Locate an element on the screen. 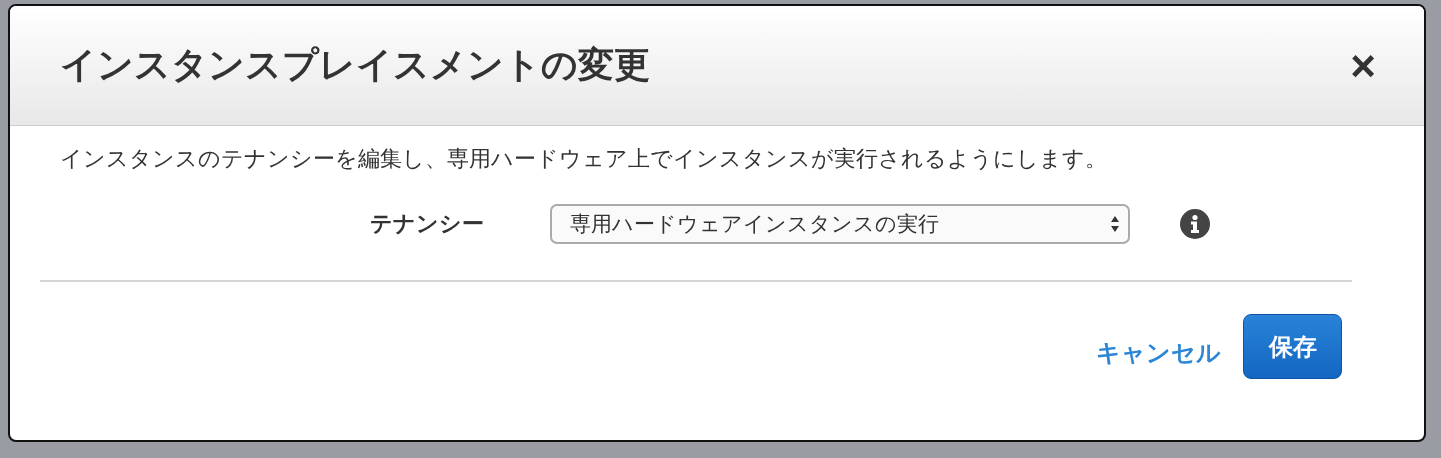 The width and height of the screenshot is (1441, 458). description-text: インスタンスのテナンシーを編集し、専用ハードウェア上でインスタンスが実行されるようにします。 is located at coordinates (584, 159).